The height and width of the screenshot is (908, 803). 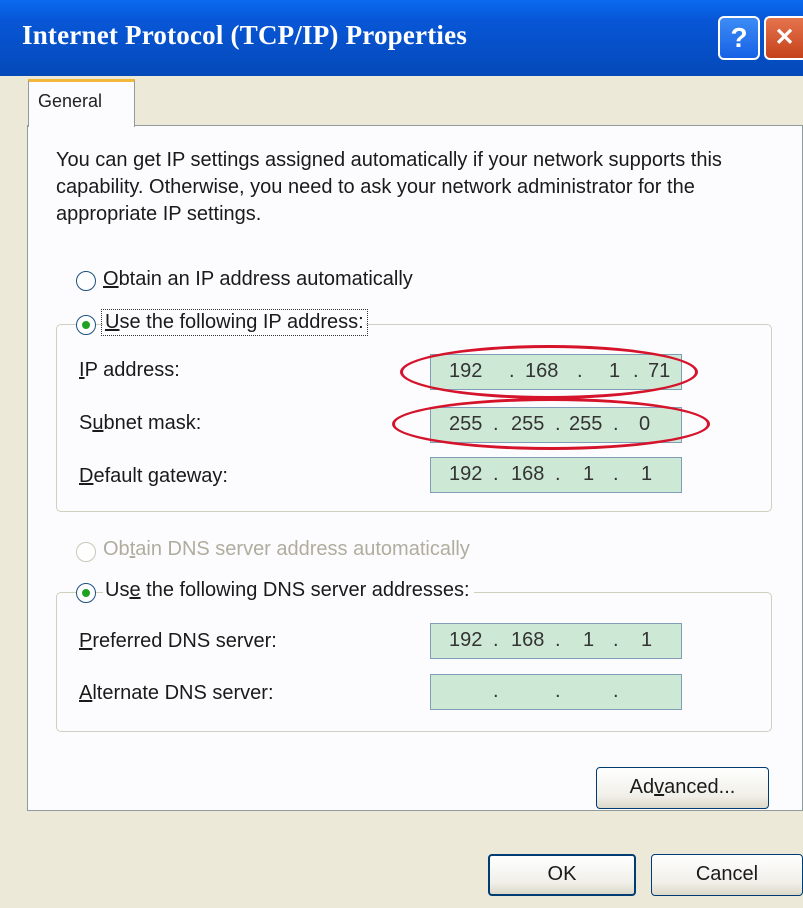 I want to click on ip-address-field: 192. 168. 1. 71, so click(x=556, y=372).